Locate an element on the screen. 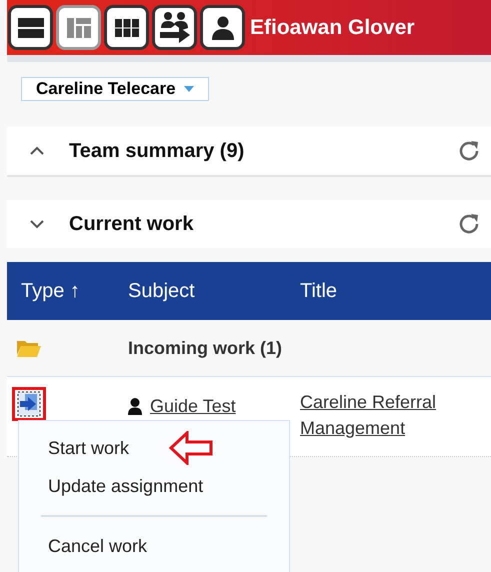 Image resolution: width=491 pixels, height=572 pixels. chevron-down-icon is located at coordinates (37, 224).